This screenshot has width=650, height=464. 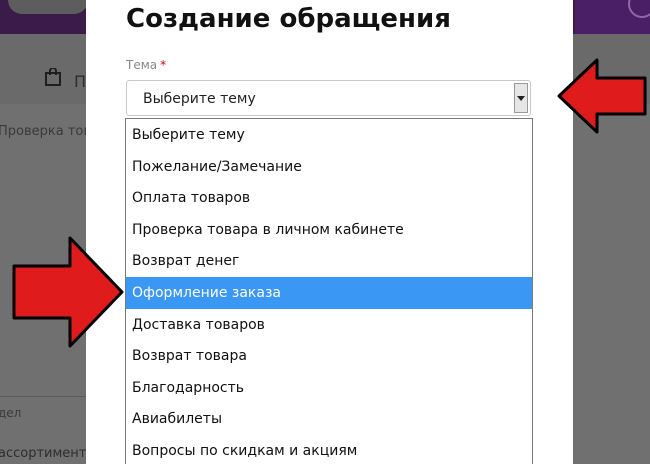 I want to click on topic-label-text: Тема, so click(x=142, y=65).